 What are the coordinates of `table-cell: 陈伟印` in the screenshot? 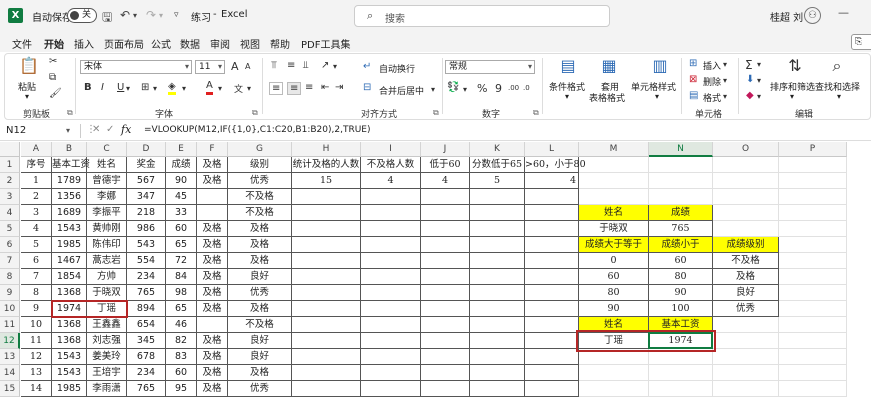 It's located at (107, 245).